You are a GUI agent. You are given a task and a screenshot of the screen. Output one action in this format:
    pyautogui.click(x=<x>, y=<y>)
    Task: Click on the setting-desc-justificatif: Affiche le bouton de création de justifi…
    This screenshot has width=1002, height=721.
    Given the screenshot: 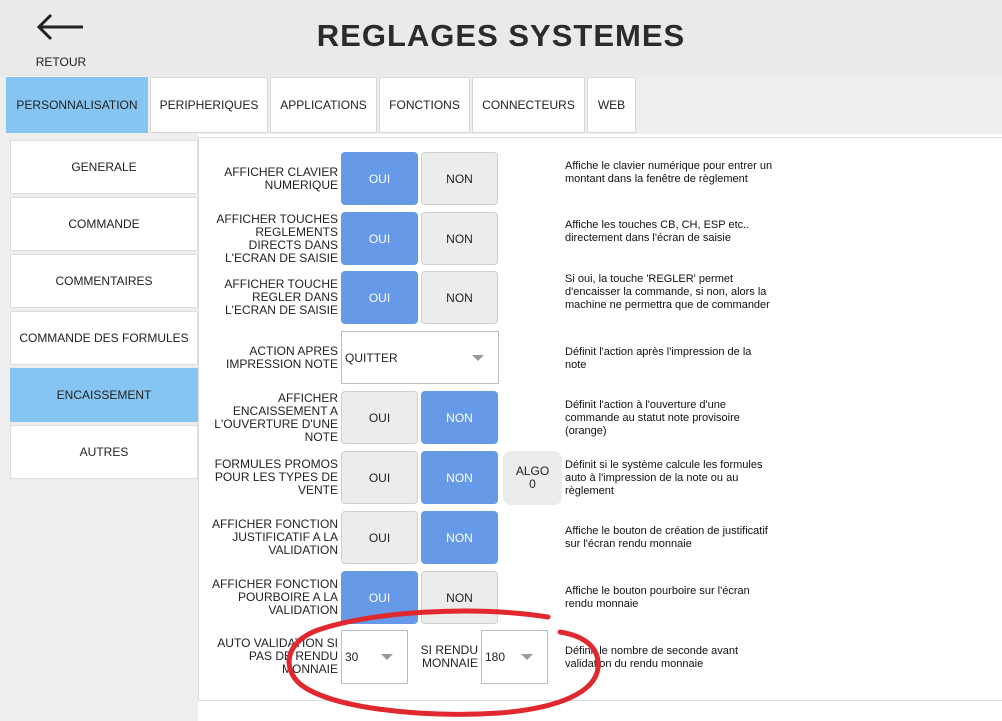 What is the action you would take?
    pyautogui.click(x=666, y=537)
    